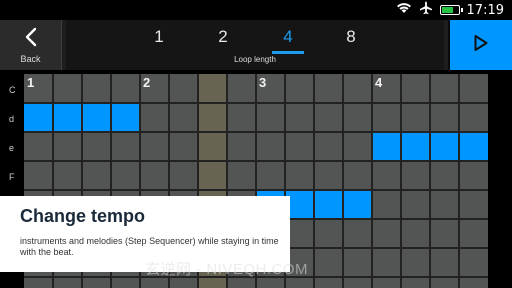  I want to click on beat-marker-1: 1, so click(31, 82).